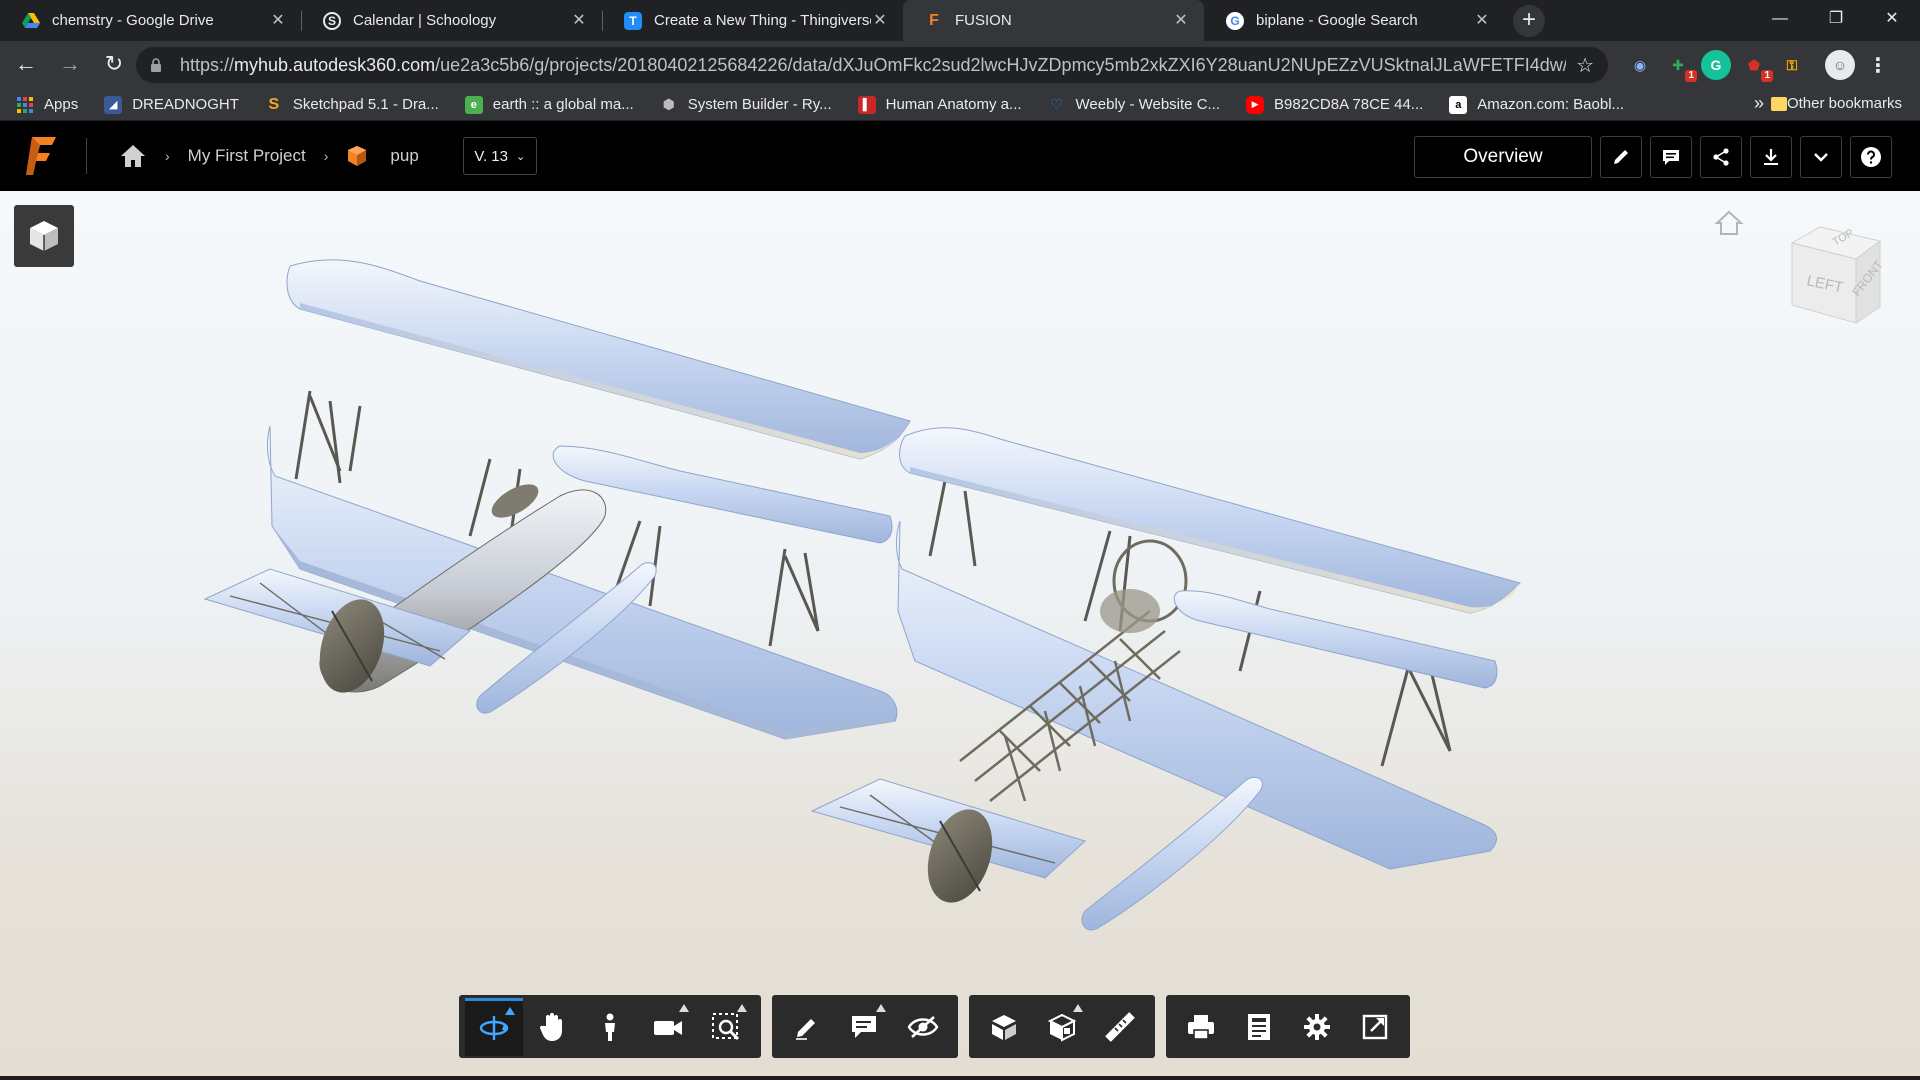 The height and width of the screenshot is (1080, 1920). What do you see at coordinates (1680, 66) in the screenshot?
I see `extension-puzzle-icon: ✚ 1` at bounding box center [1680, 66].